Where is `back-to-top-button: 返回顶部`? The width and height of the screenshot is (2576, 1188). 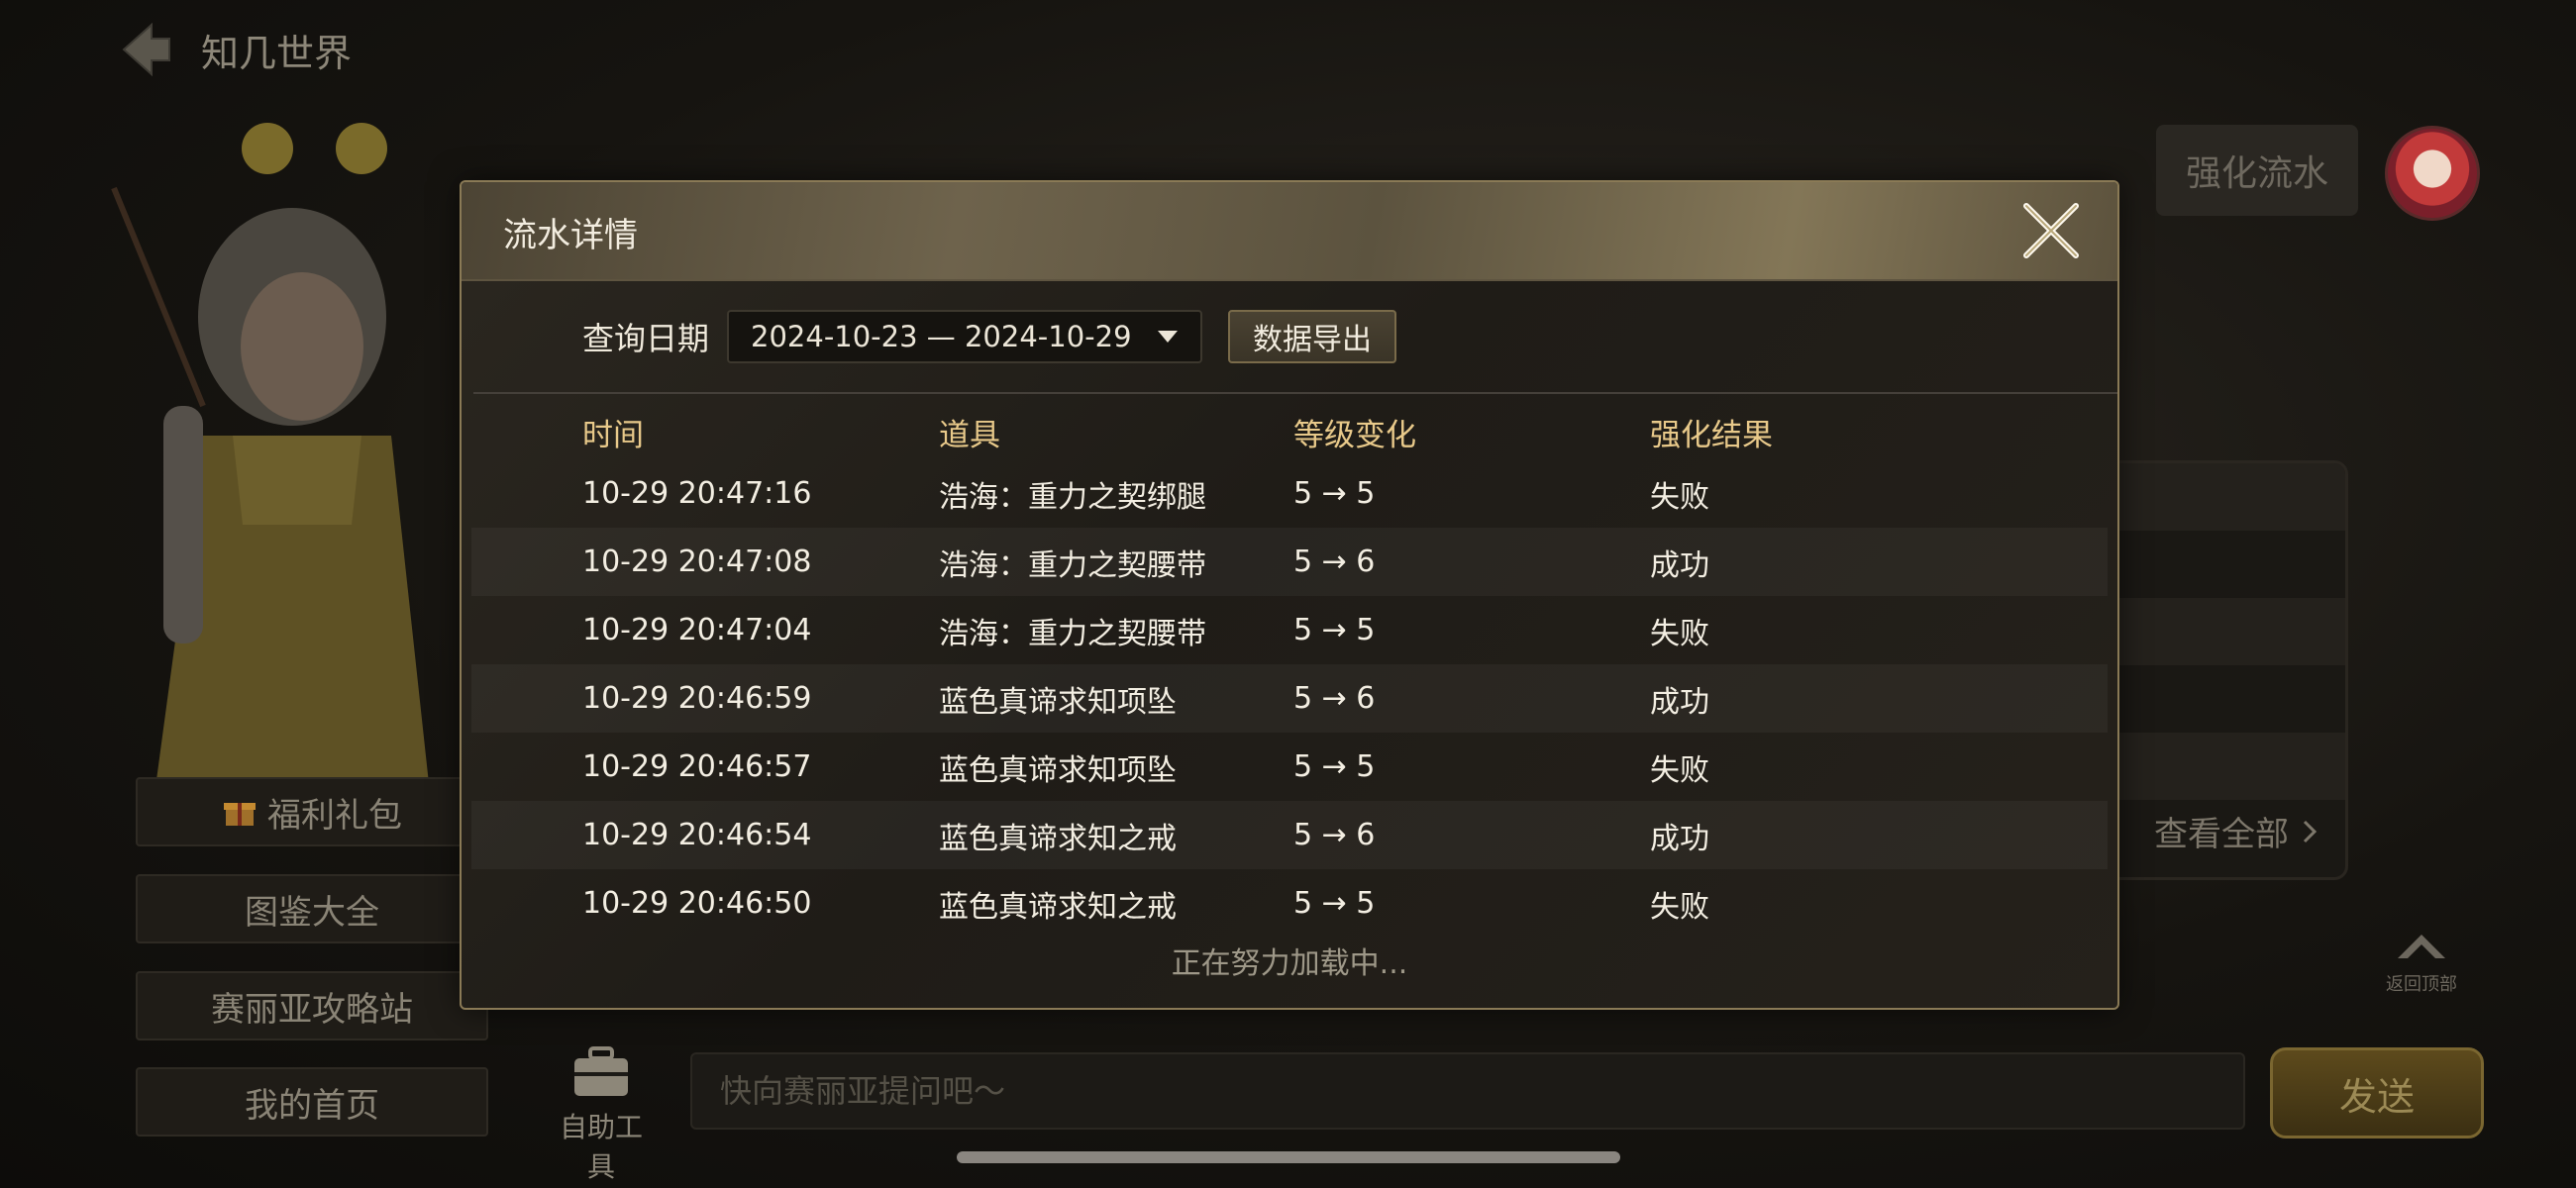 back-to-top-button: 返回顶部 is located at coordinates (2421, 964).